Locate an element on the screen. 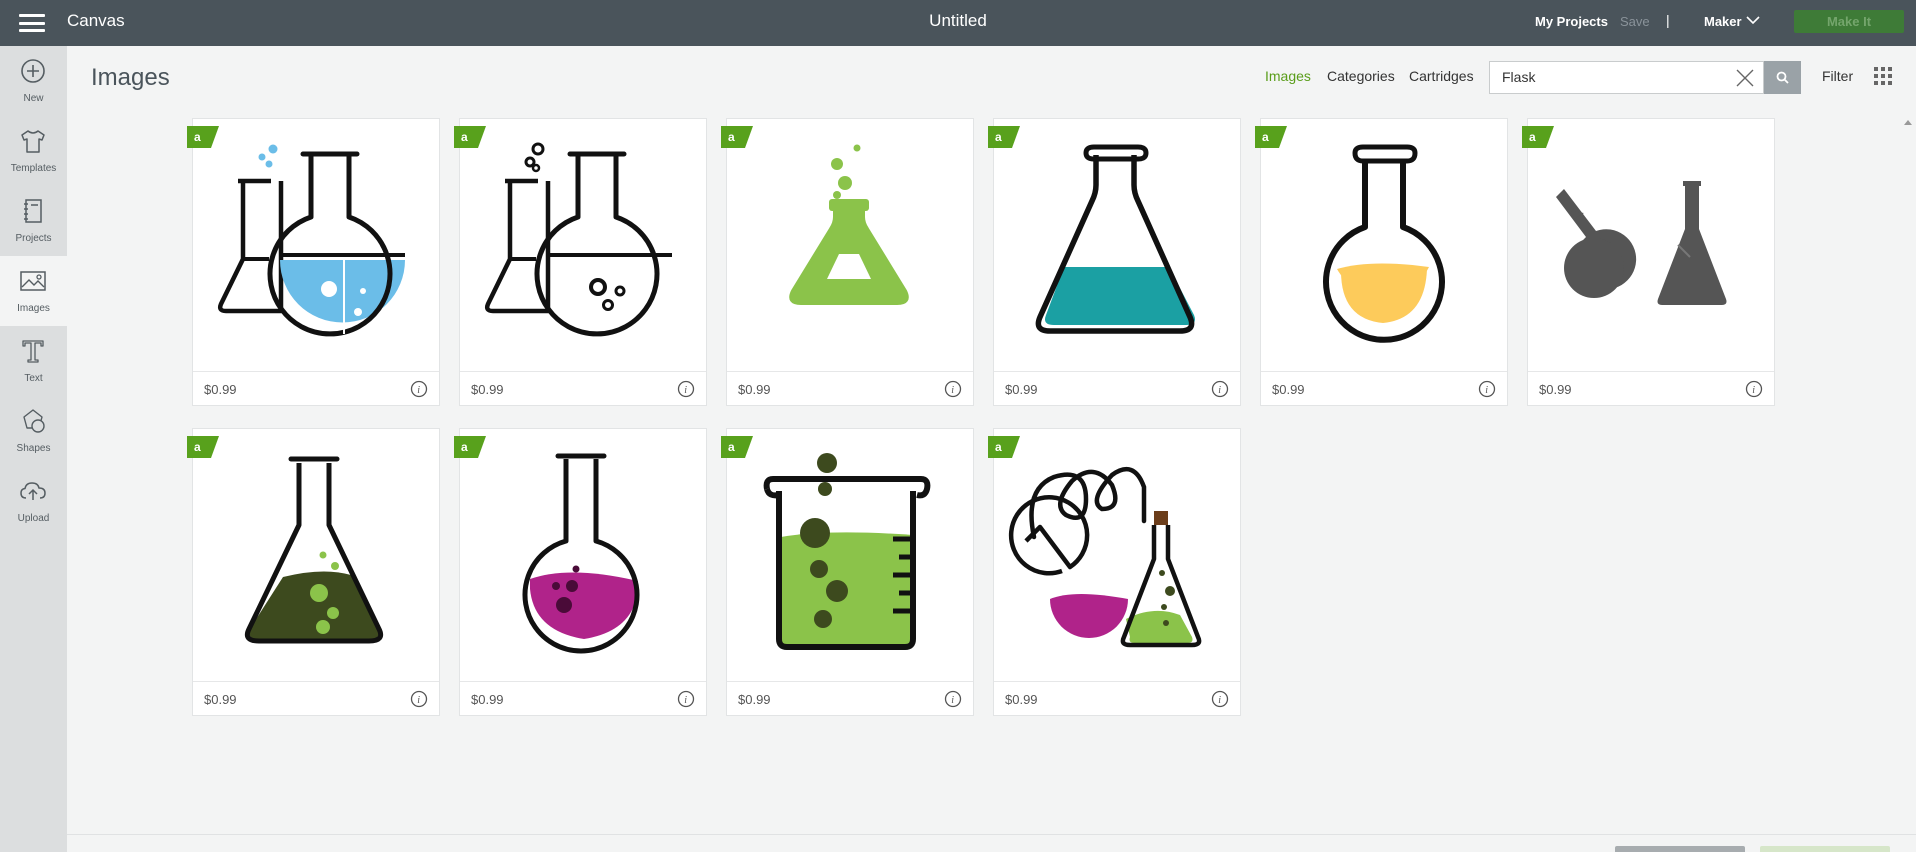 This screenshot has height=852, width=1916. erlenmeyer-green-image is located at coordinates (849, 224).